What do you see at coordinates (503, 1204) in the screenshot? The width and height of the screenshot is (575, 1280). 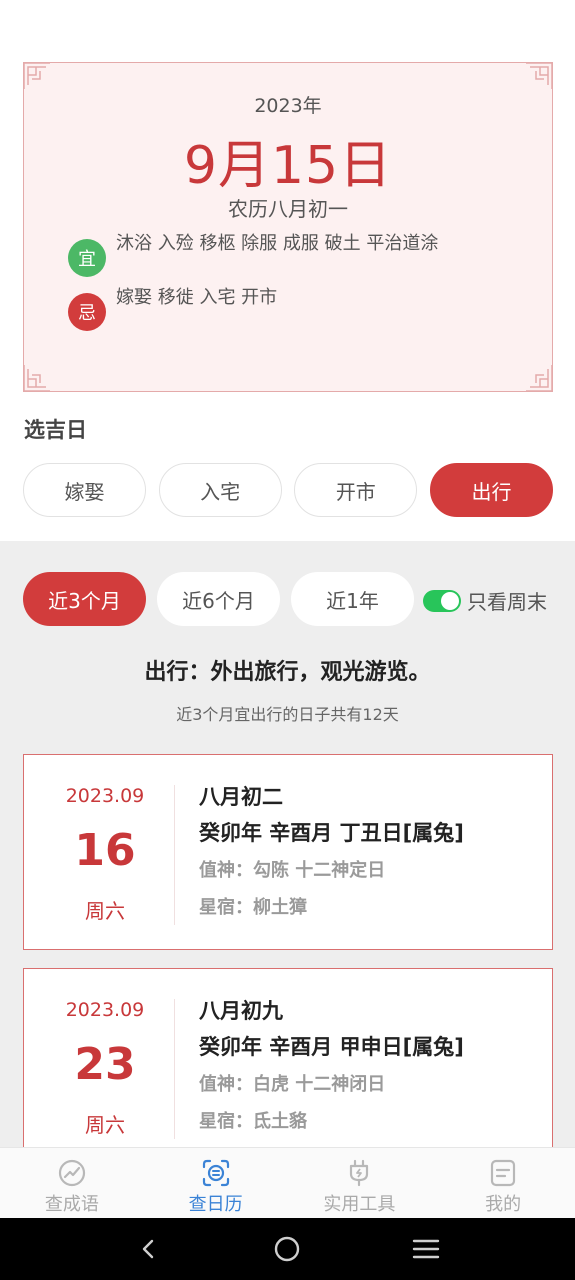 I see `nav-label: 我的` at bounding box center [503, 1204].